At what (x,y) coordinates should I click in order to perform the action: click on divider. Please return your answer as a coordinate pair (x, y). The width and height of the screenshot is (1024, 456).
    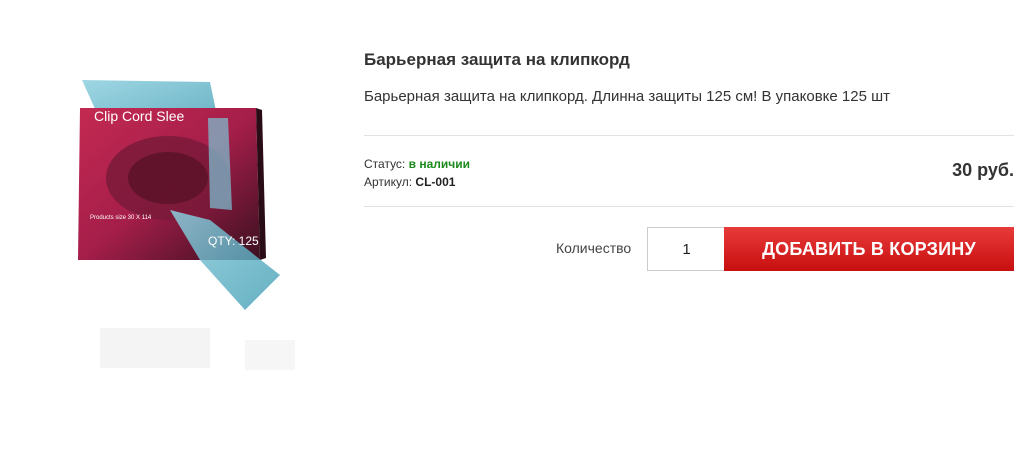
    Looking at the image, I should click on (689, 206).